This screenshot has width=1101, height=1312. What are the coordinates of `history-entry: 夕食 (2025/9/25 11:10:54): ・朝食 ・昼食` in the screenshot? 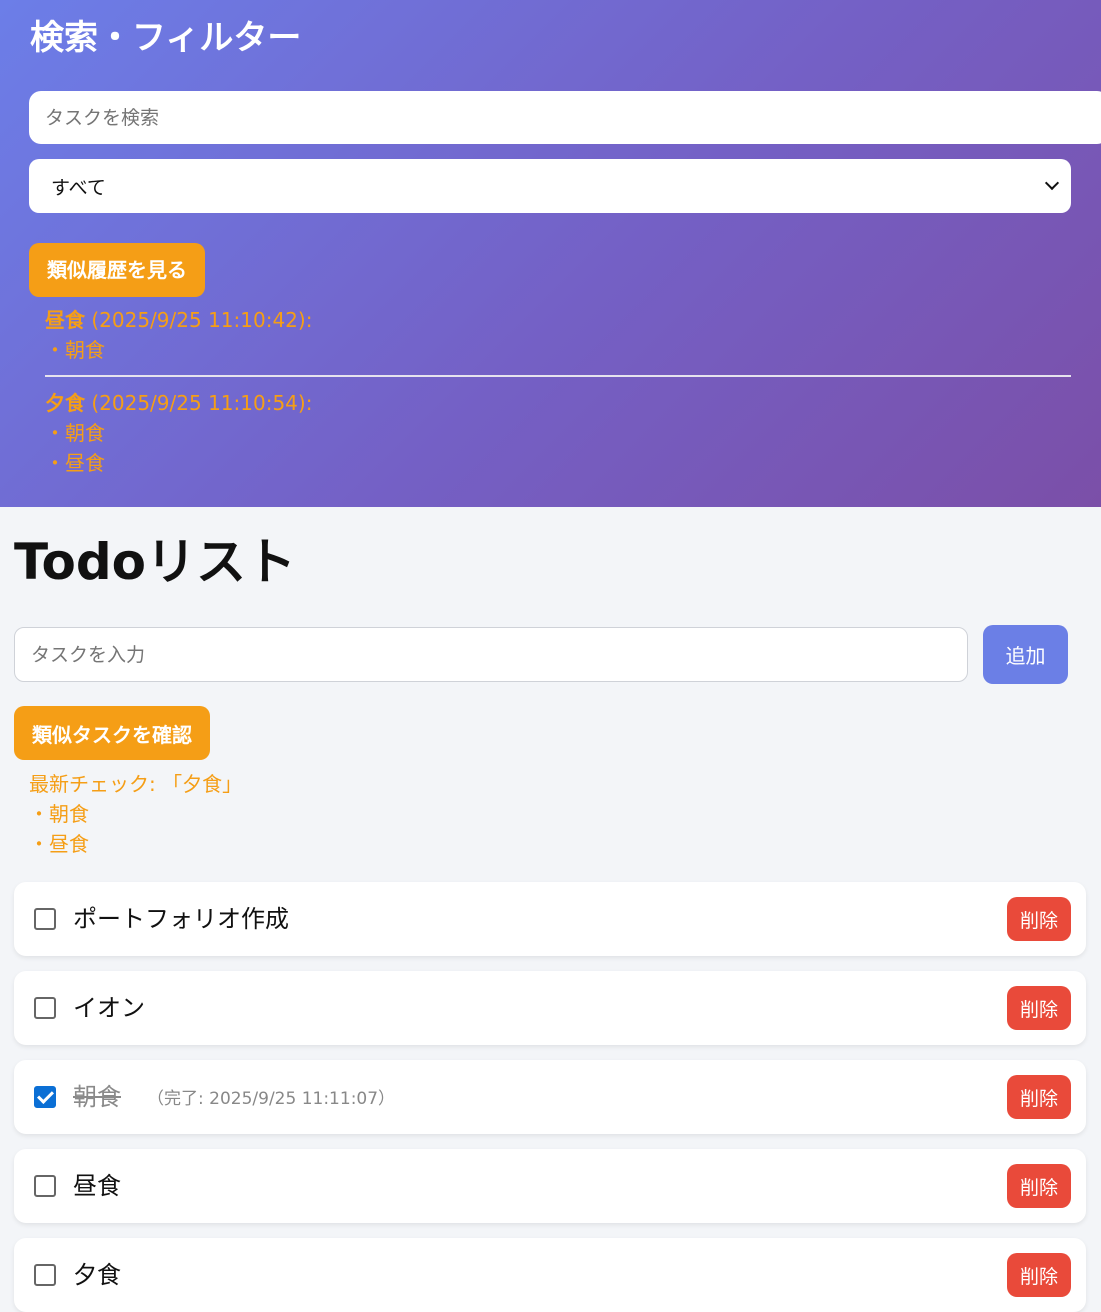 It's located at (178, 433).